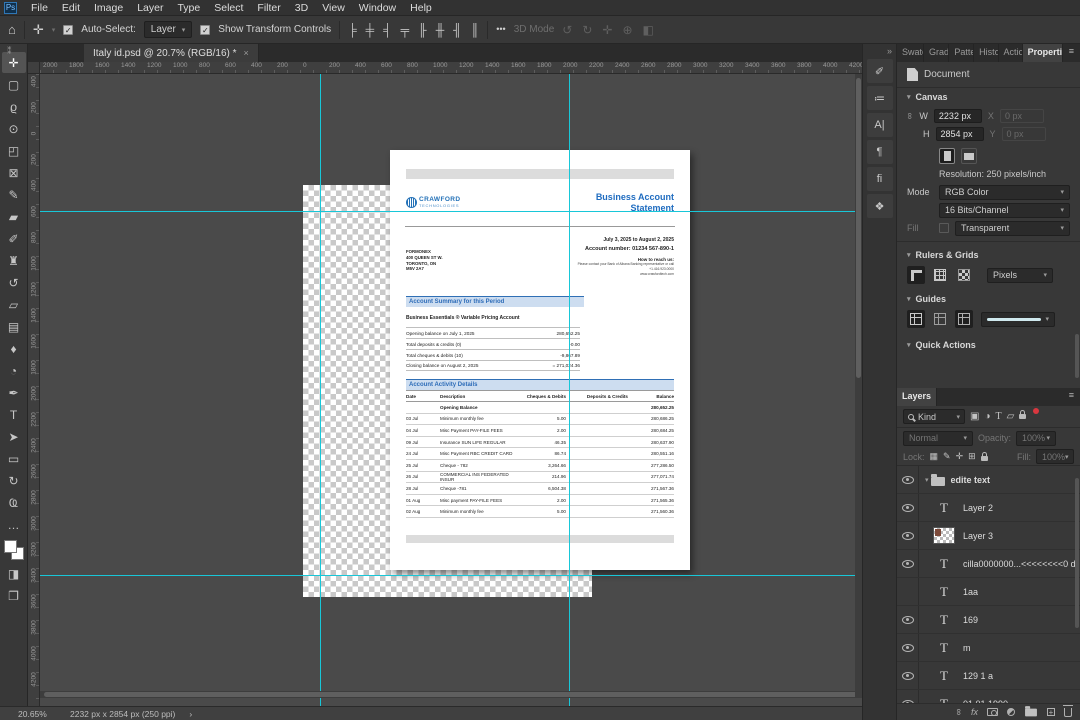  Describe the element at coordinates (500, 29) in the screenshot. I see `more-options-icon: •••` at that location.